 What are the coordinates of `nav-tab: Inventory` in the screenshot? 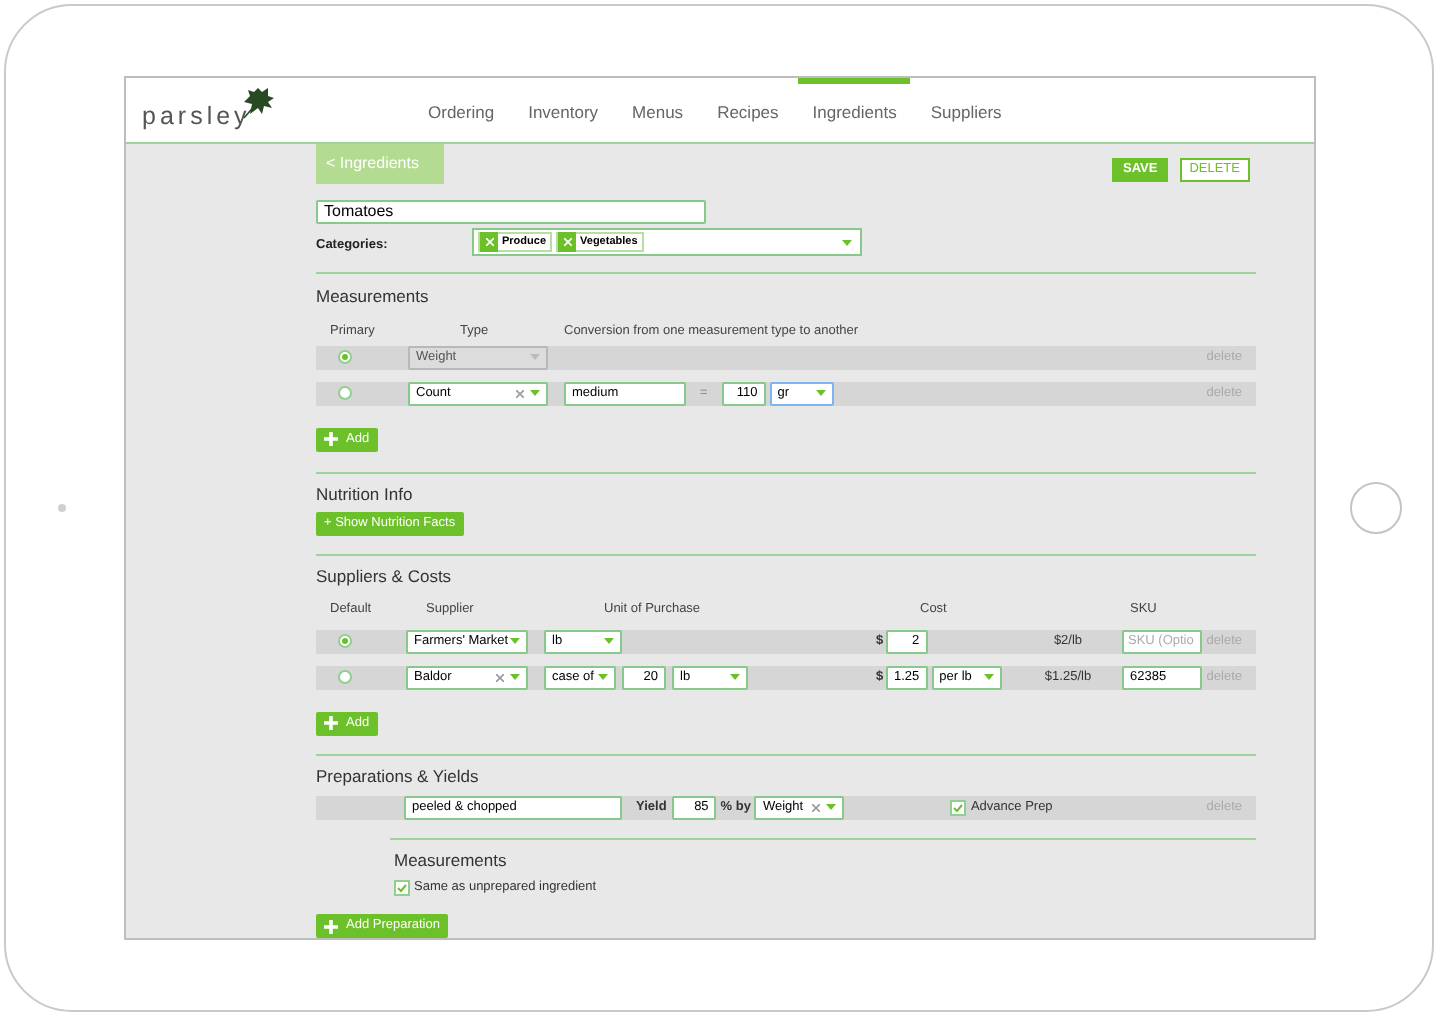 It's located at (563, 110).